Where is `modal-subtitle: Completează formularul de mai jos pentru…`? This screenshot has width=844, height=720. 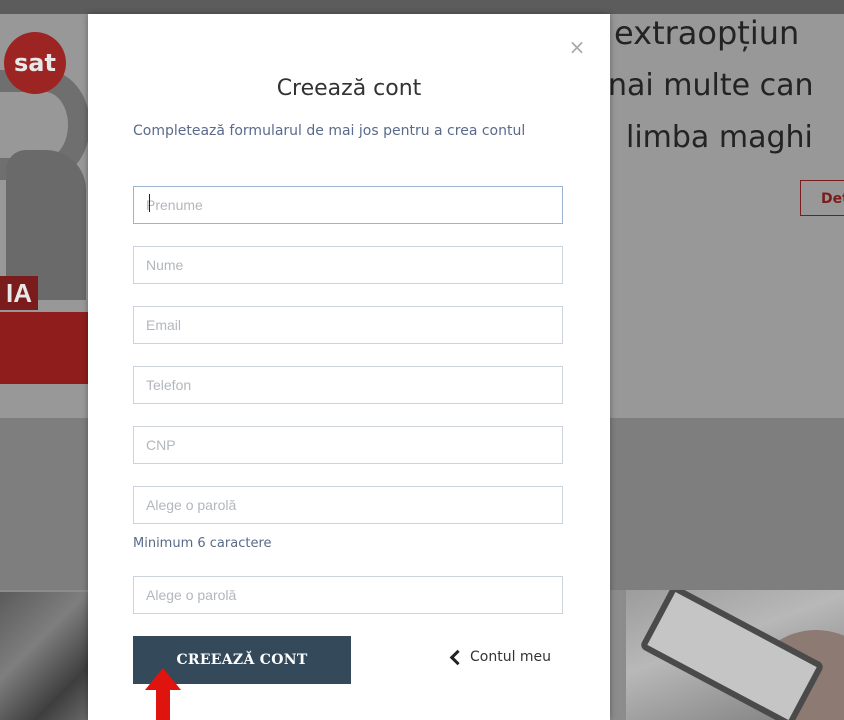 modal-subtitle: Completează formularul de mai jos pentru… is located at coordinates (329, 131).